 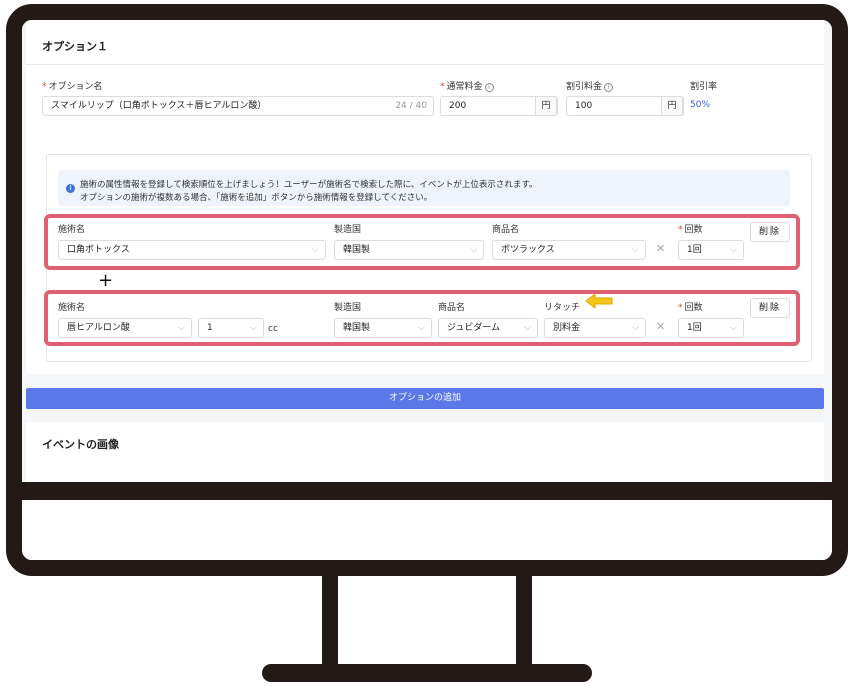 What do you see at coordinates (80, 444) in the screenshot?
I see `event-image-title: イベントの画像` at bounding box center [80, 444].